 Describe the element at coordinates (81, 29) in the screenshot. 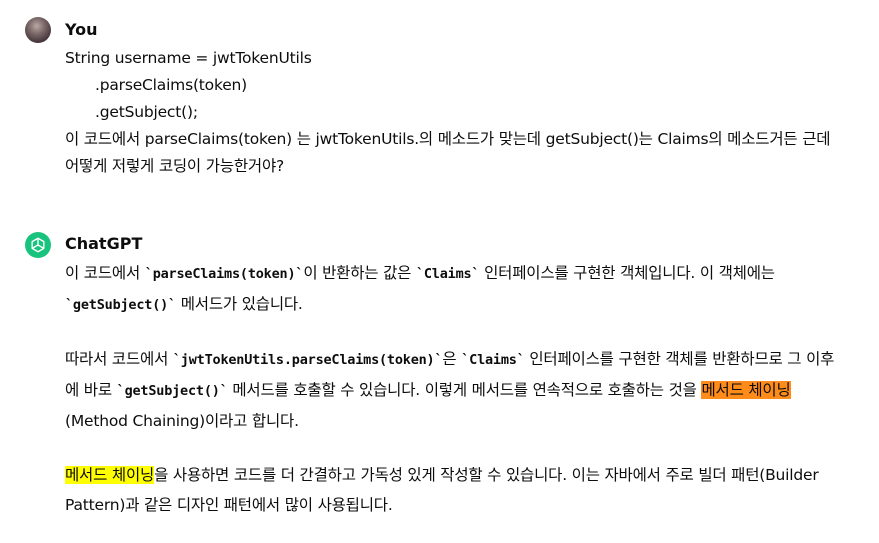

I see `user-author-name: You` at that location.